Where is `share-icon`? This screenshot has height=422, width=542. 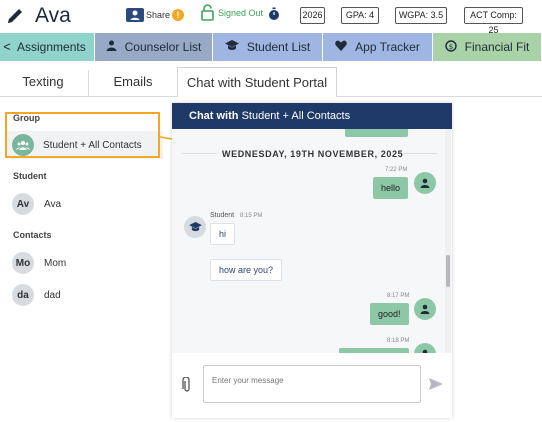
share-icon is located at coordinates (135, 15).